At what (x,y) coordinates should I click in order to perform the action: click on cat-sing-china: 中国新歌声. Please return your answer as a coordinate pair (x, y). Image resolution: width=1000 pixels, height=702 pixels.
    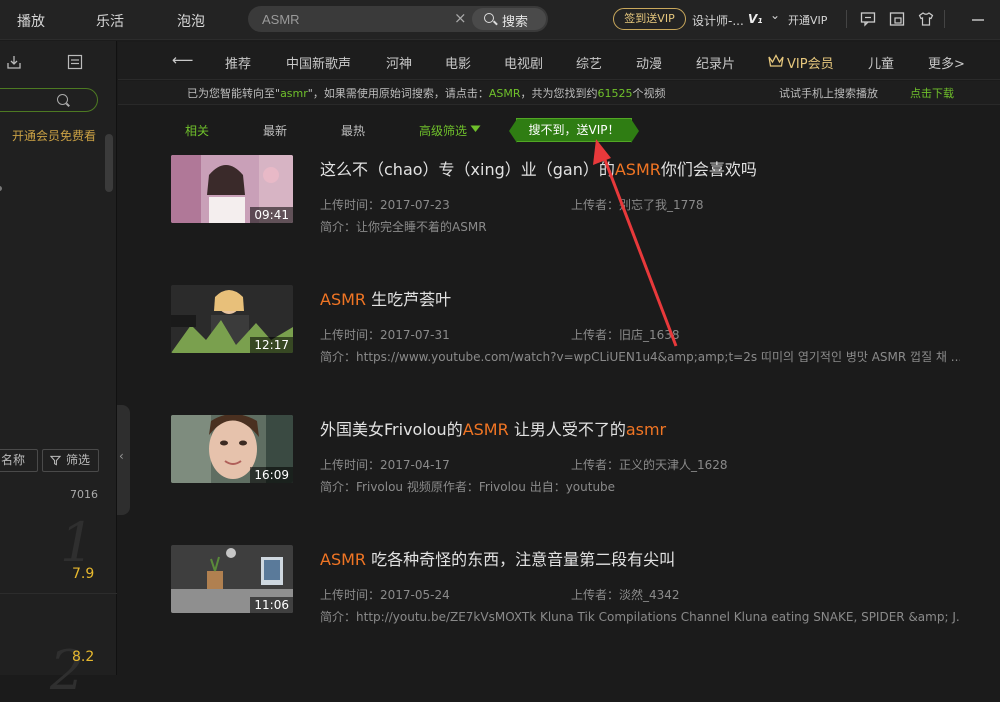
    Looking at the image, I should click on (318, 62).